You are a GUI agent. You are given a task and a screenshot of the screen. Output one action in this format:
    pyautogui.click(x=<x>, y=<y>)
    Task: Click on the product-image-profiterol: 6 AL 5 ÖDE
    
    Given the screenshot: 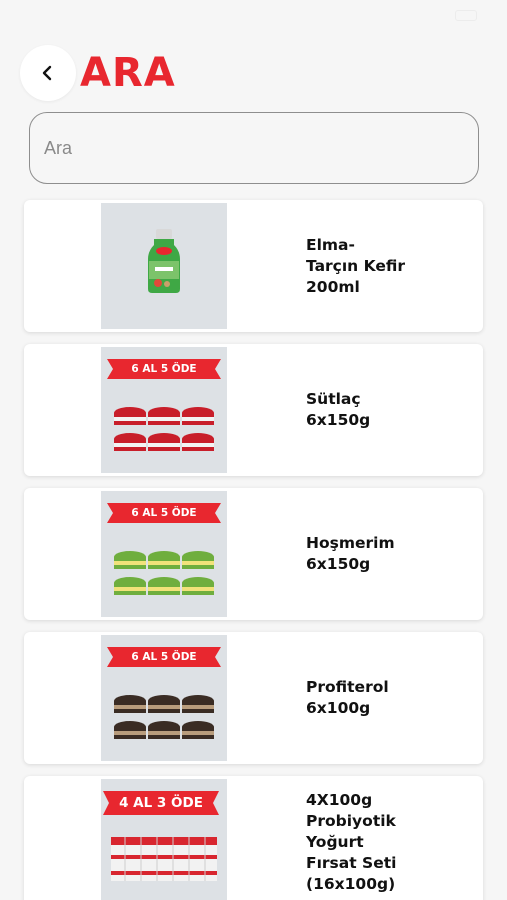 What is the action you would take?
    pyautogui.click(x=164, y=698)
    